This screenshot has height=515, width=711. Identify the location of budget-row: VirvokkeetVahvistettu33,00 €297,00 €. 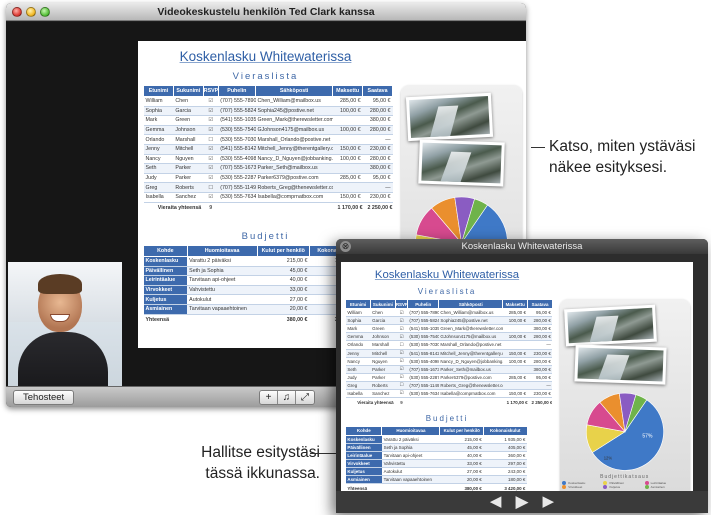
(252, 290).